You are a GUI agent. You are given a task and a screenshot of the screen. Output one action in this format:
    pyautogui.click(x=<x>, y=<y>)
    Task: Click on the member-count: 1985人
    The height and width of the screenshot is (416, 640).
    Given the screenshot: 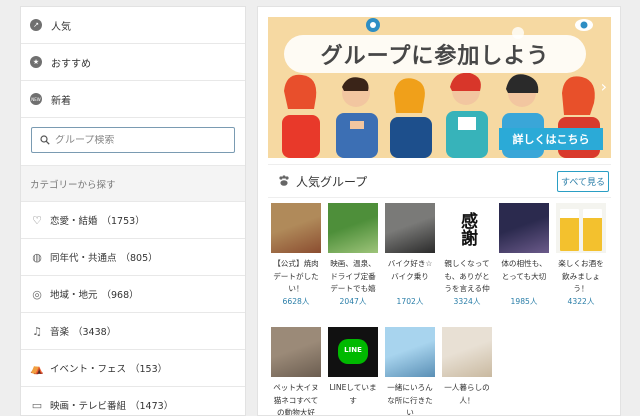 What is the action you would take?
    pyautogui.click(x=524, y=301)
    